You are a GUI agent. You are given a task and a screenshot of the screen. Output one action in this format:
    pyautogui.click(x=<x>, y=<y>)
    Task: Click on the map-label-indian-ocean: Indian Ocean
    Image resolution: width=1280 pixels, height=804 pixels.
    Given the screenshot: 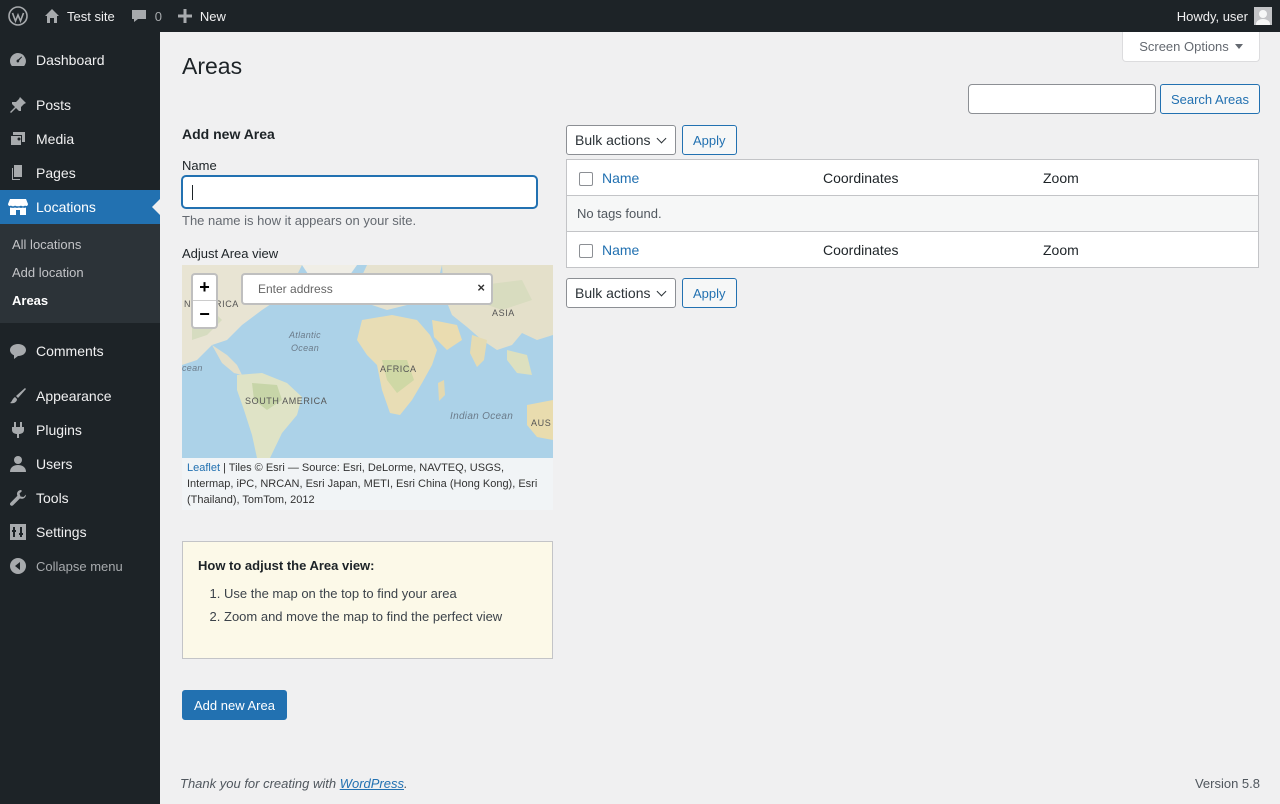 What is the action you would take?
    pyautogui.click(x=482, y=416)
    